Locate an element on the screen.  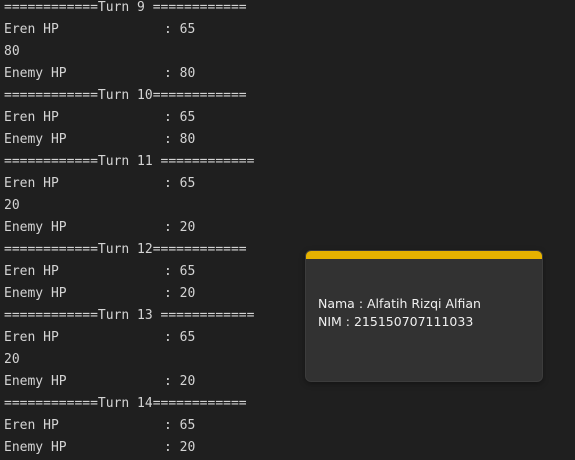
sticky-note-nim-line: NIM : 215150707111033 is located at coordinates (396, 321).